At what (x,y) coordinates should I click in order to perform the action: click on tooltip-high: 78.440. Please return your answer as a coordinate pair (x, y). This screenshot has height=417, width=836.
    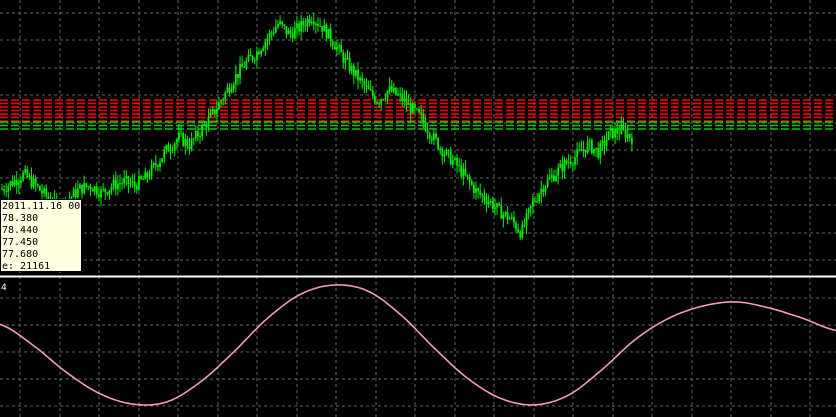
    Looking at the image, I should click on (20, 230).